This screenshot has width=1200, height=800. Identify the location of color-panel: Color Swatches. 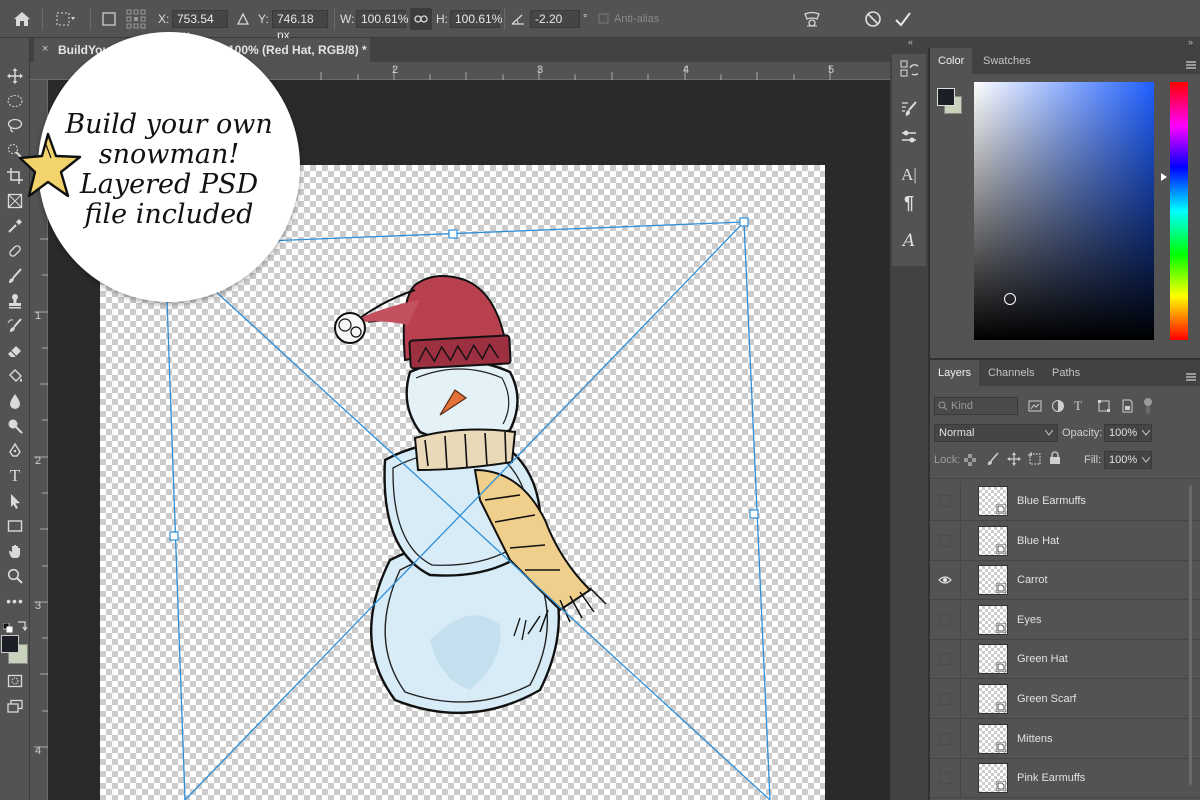
(1065, 203).